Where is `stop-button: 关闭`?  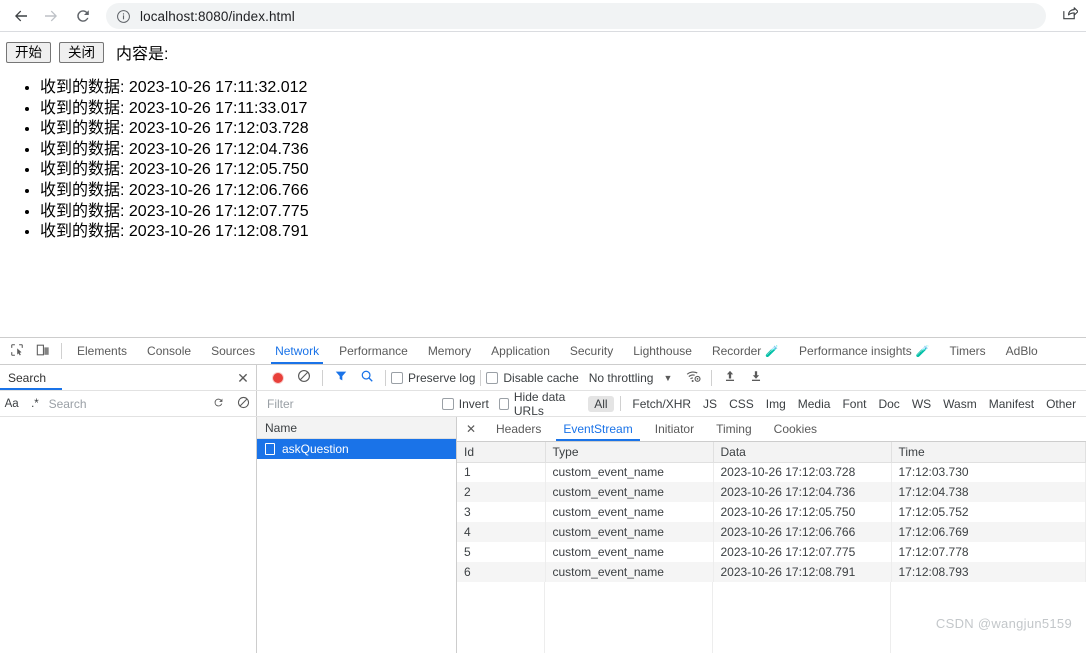 stop-button: 关闭 is located at coordinates (81, 52).